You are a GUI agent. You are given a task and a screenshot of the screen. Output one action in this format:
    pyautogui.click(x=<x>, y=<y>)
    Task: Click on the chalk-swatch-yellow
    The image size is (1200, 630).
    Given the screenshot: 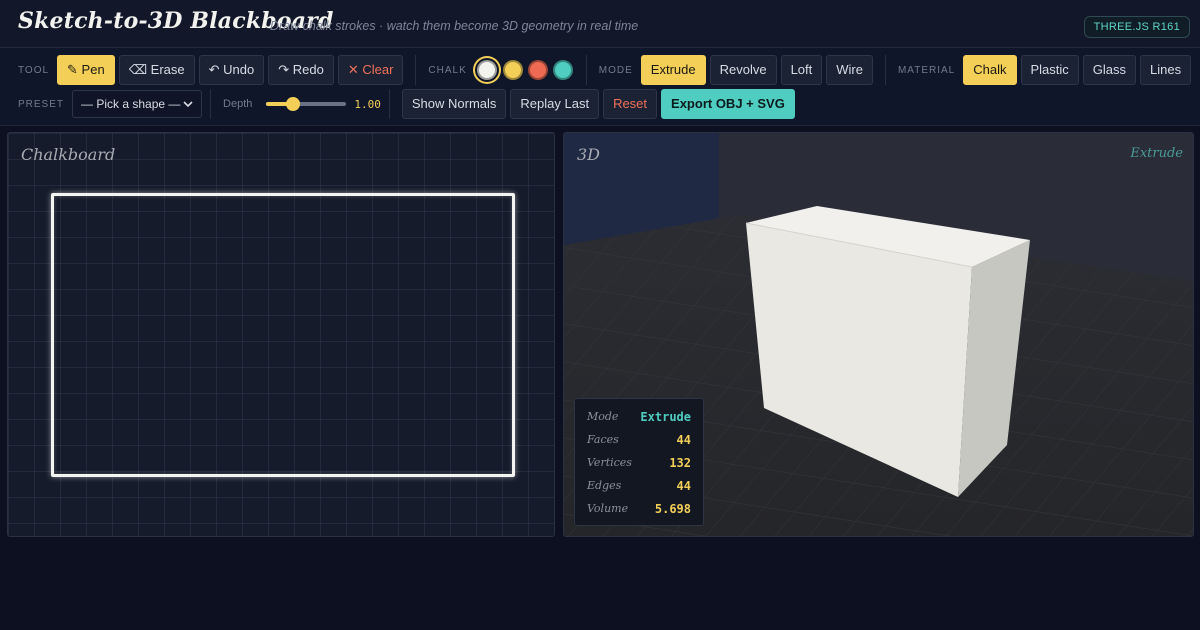 What is the action you would take?
    pyautogui.click(x=512, y=70)
    